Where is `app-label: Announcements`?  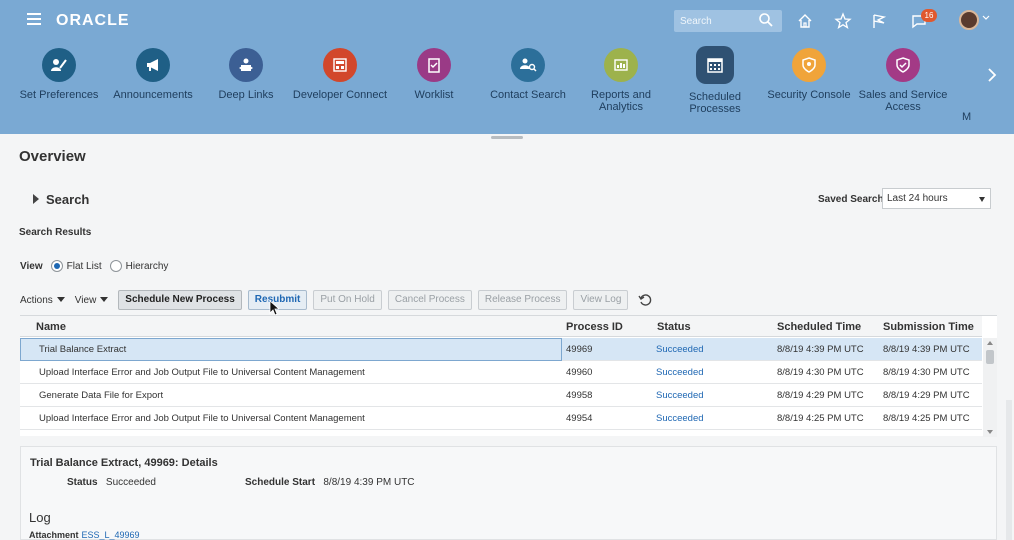 app-label: Announcements is located at coordinates (153, 95).